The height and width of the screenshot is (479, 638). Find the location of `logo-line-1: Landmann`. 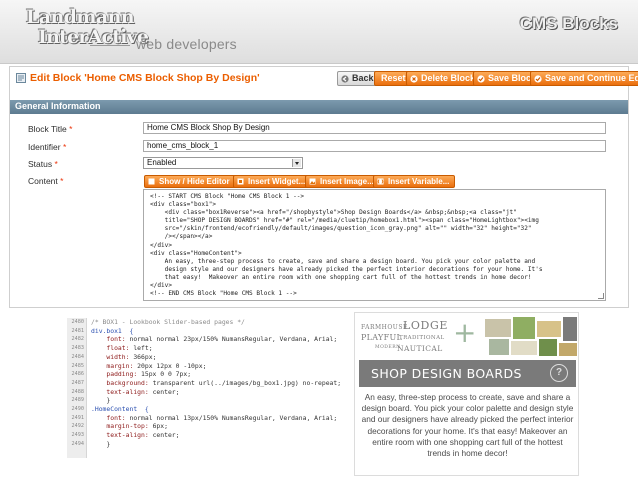

logo-line-1: Landmann is located at coordinates (80, 17).